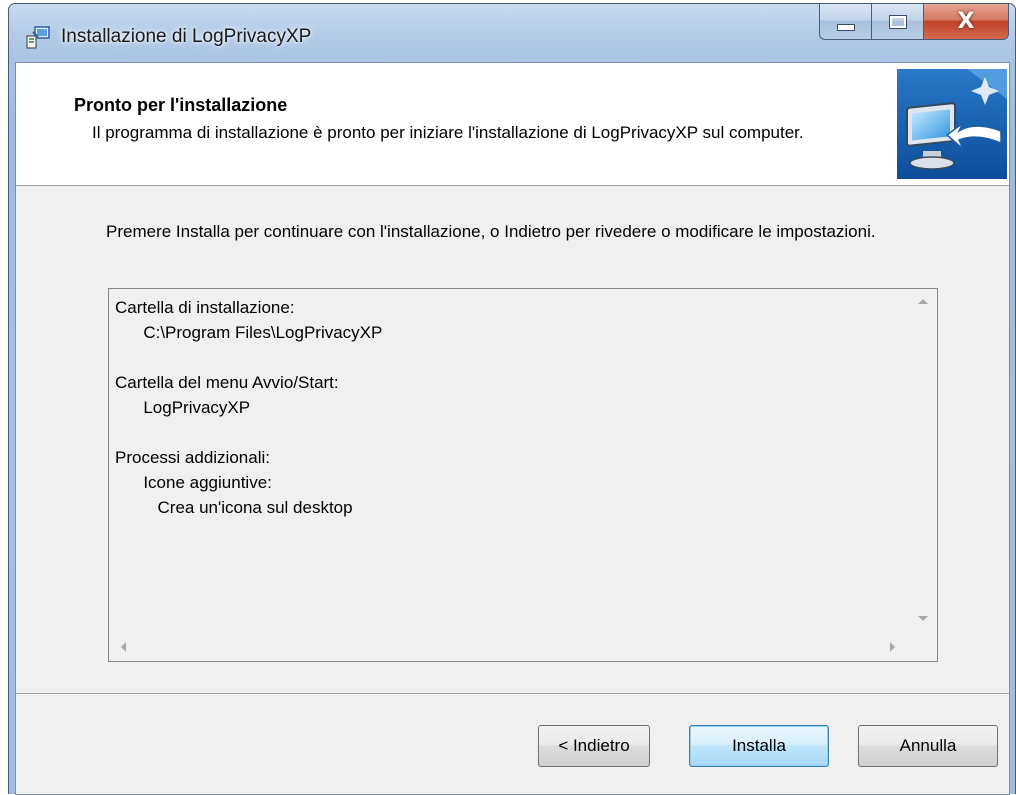  What do you see at coordinates (205, 307) in the screenshot?
I see `memo-line: Cartella di installazione:` at bounding box center [205, 307].